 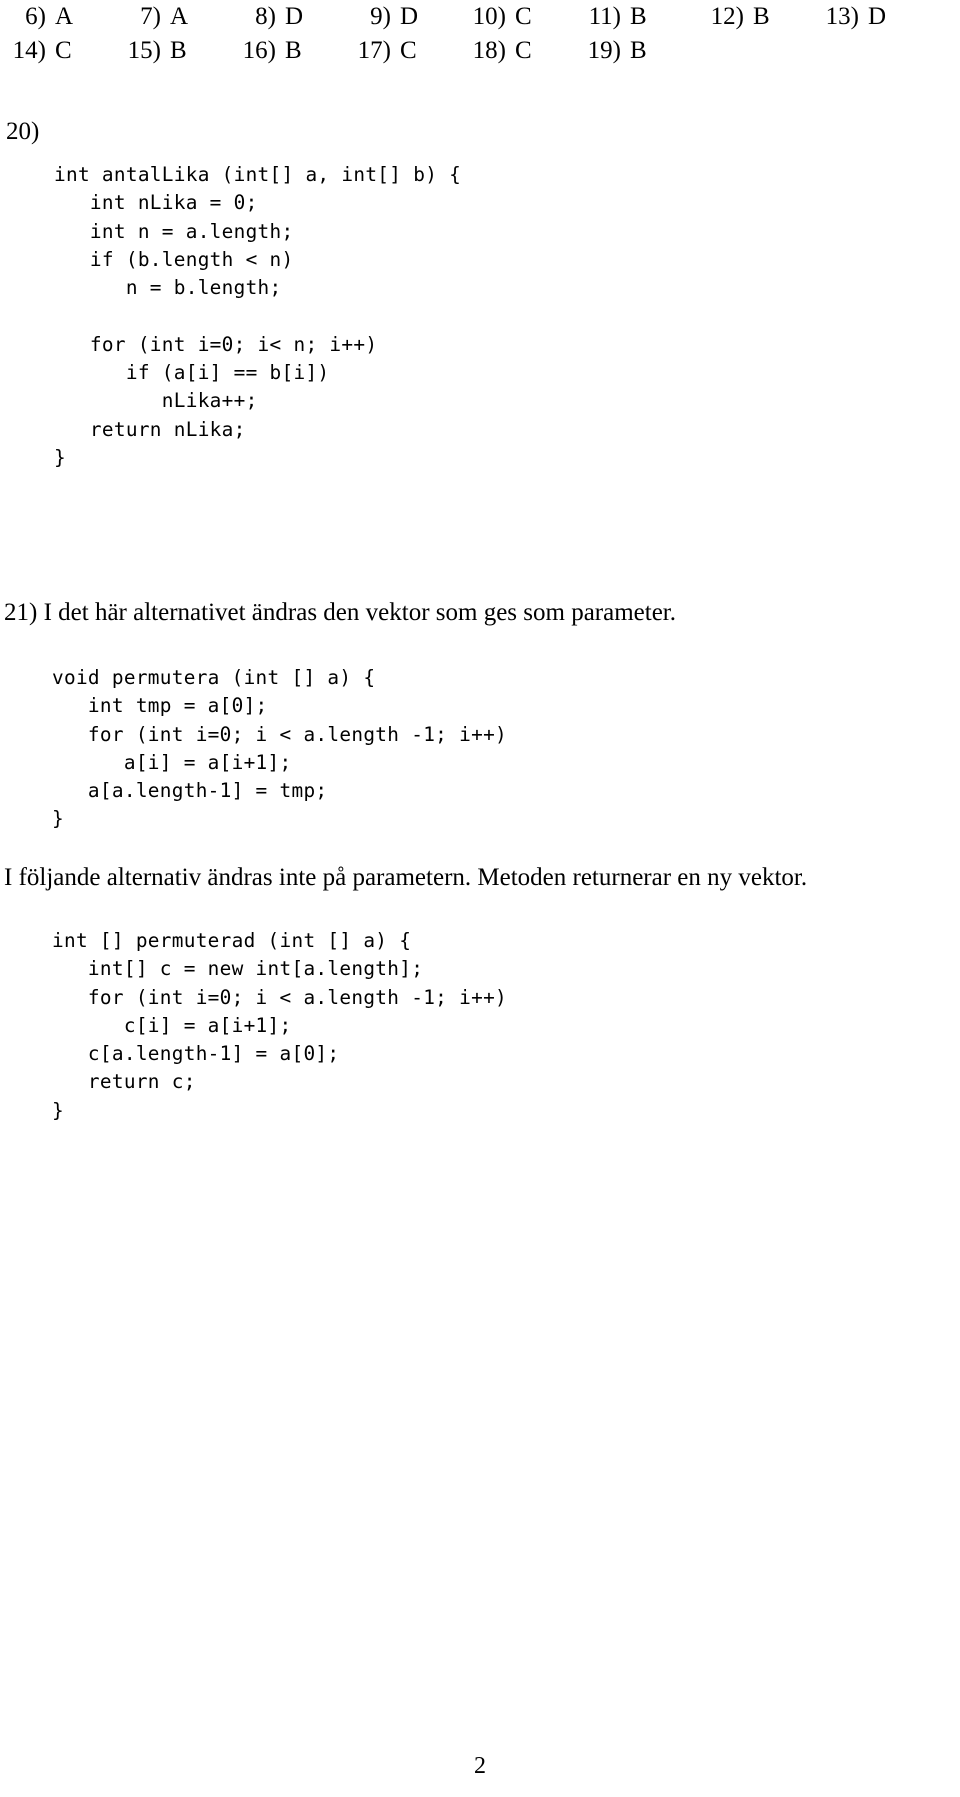 I want to click on answer-number: 10), so click(x=489, y=16).